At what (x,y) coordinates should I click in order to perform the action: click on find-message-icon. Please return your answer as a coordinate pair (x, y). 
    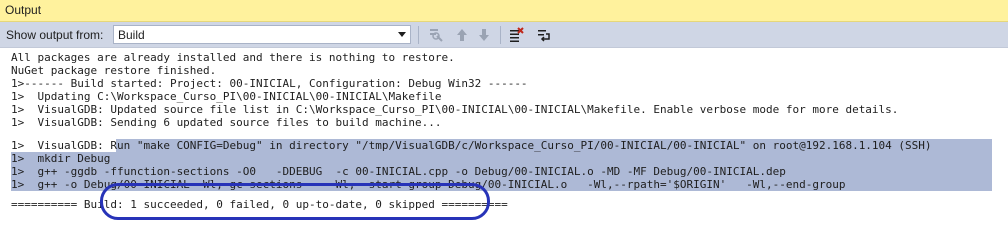
    Looking at the image, I should click on (436, 35).